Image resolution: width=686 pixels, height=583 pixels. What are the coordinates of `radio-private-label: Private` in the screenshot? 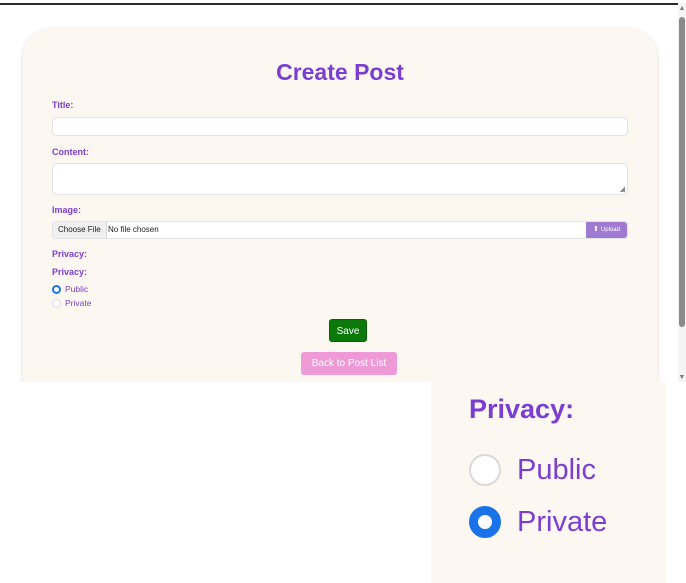 It's located at (78, 303).